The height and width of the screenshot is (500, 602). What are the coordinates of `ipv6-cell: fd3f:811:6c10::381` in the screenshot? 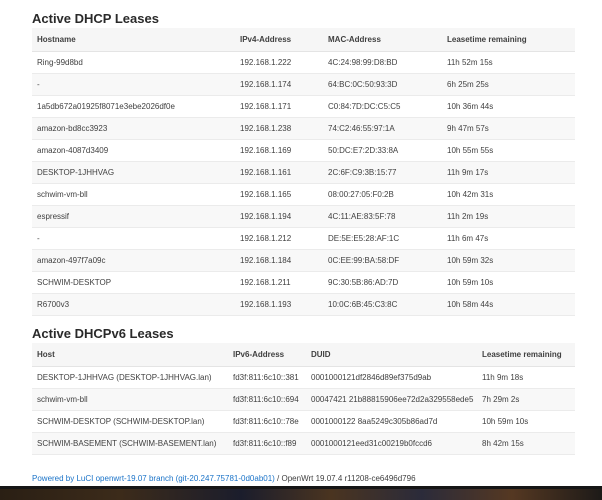 It's located at (267, 377).